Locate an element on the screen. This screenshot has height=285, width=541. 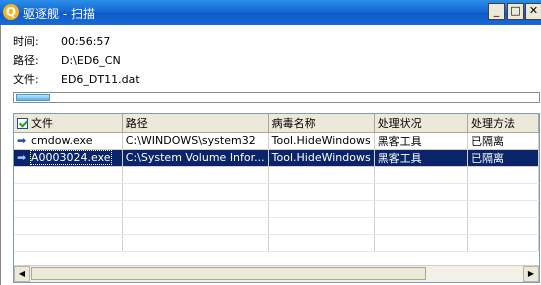
path-row: 路径: D:\ED6_CN is located at coordinates (67, 60).